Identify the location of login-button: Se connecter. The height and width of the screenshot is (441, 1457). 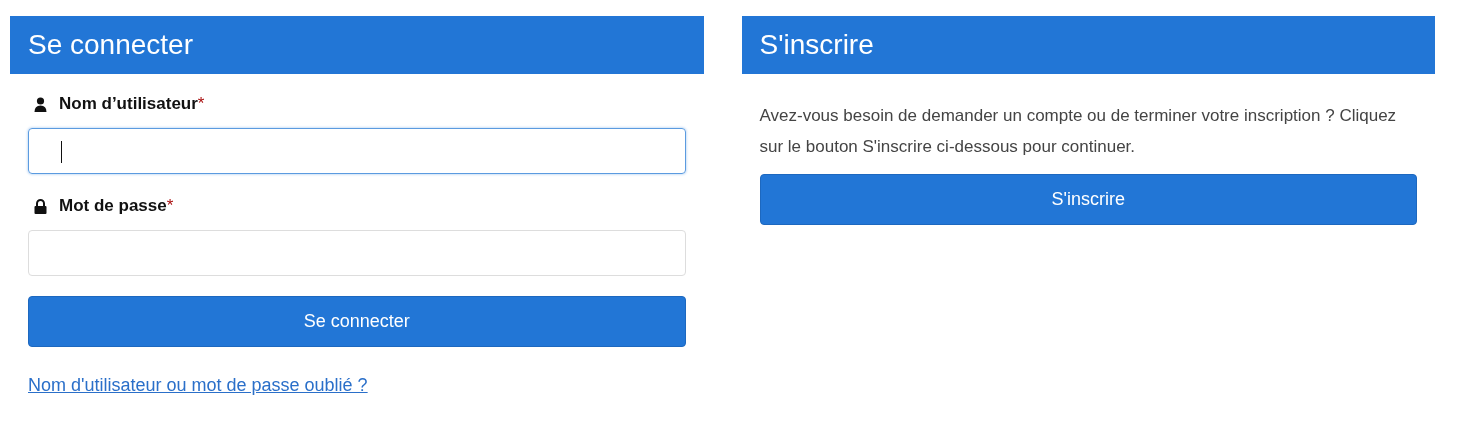
(357, 321).